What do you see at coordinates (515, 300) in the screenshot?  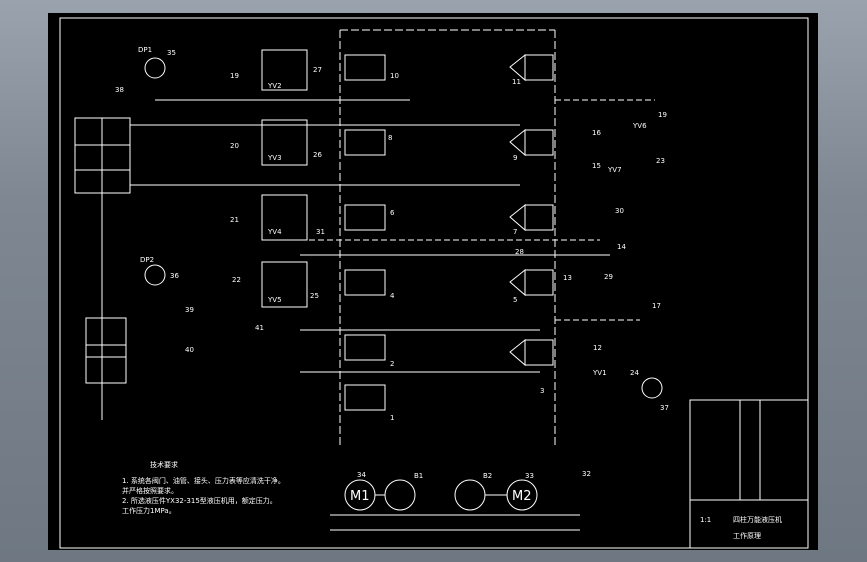 I see `label-5: 5` at bounding box center [515, 300].